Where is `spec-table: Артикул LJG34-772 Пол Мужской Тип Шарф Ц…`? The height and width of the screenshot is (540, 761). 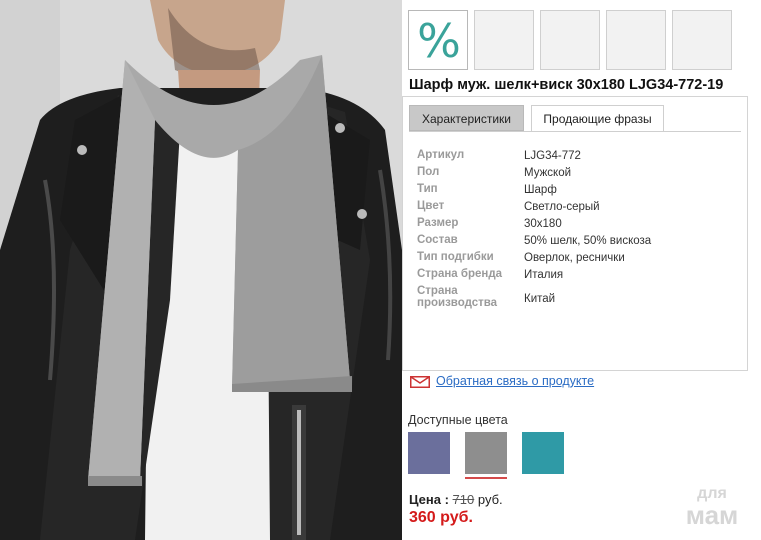 spec-table: Артикул LJG34-772 Пол Мужской Тип Шарф Ц… is located at coordinates (577, 232).